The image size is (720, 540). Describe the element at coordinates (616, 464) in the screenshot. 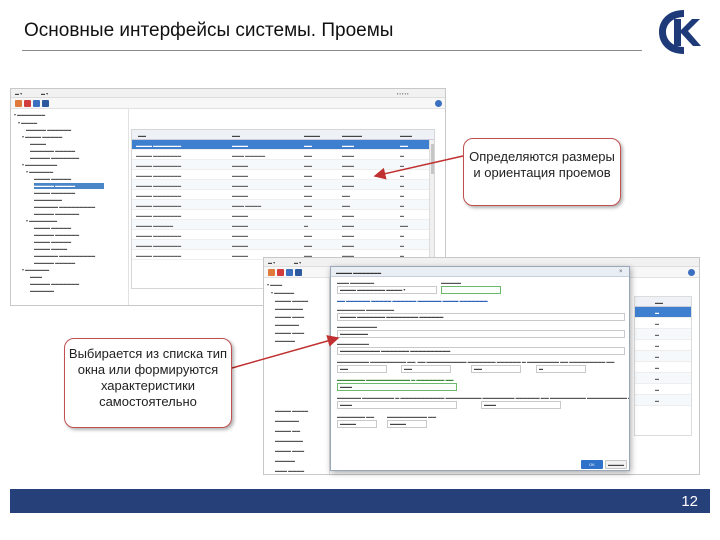

I see `cancel-button: ▬▬▬▬` at that location.